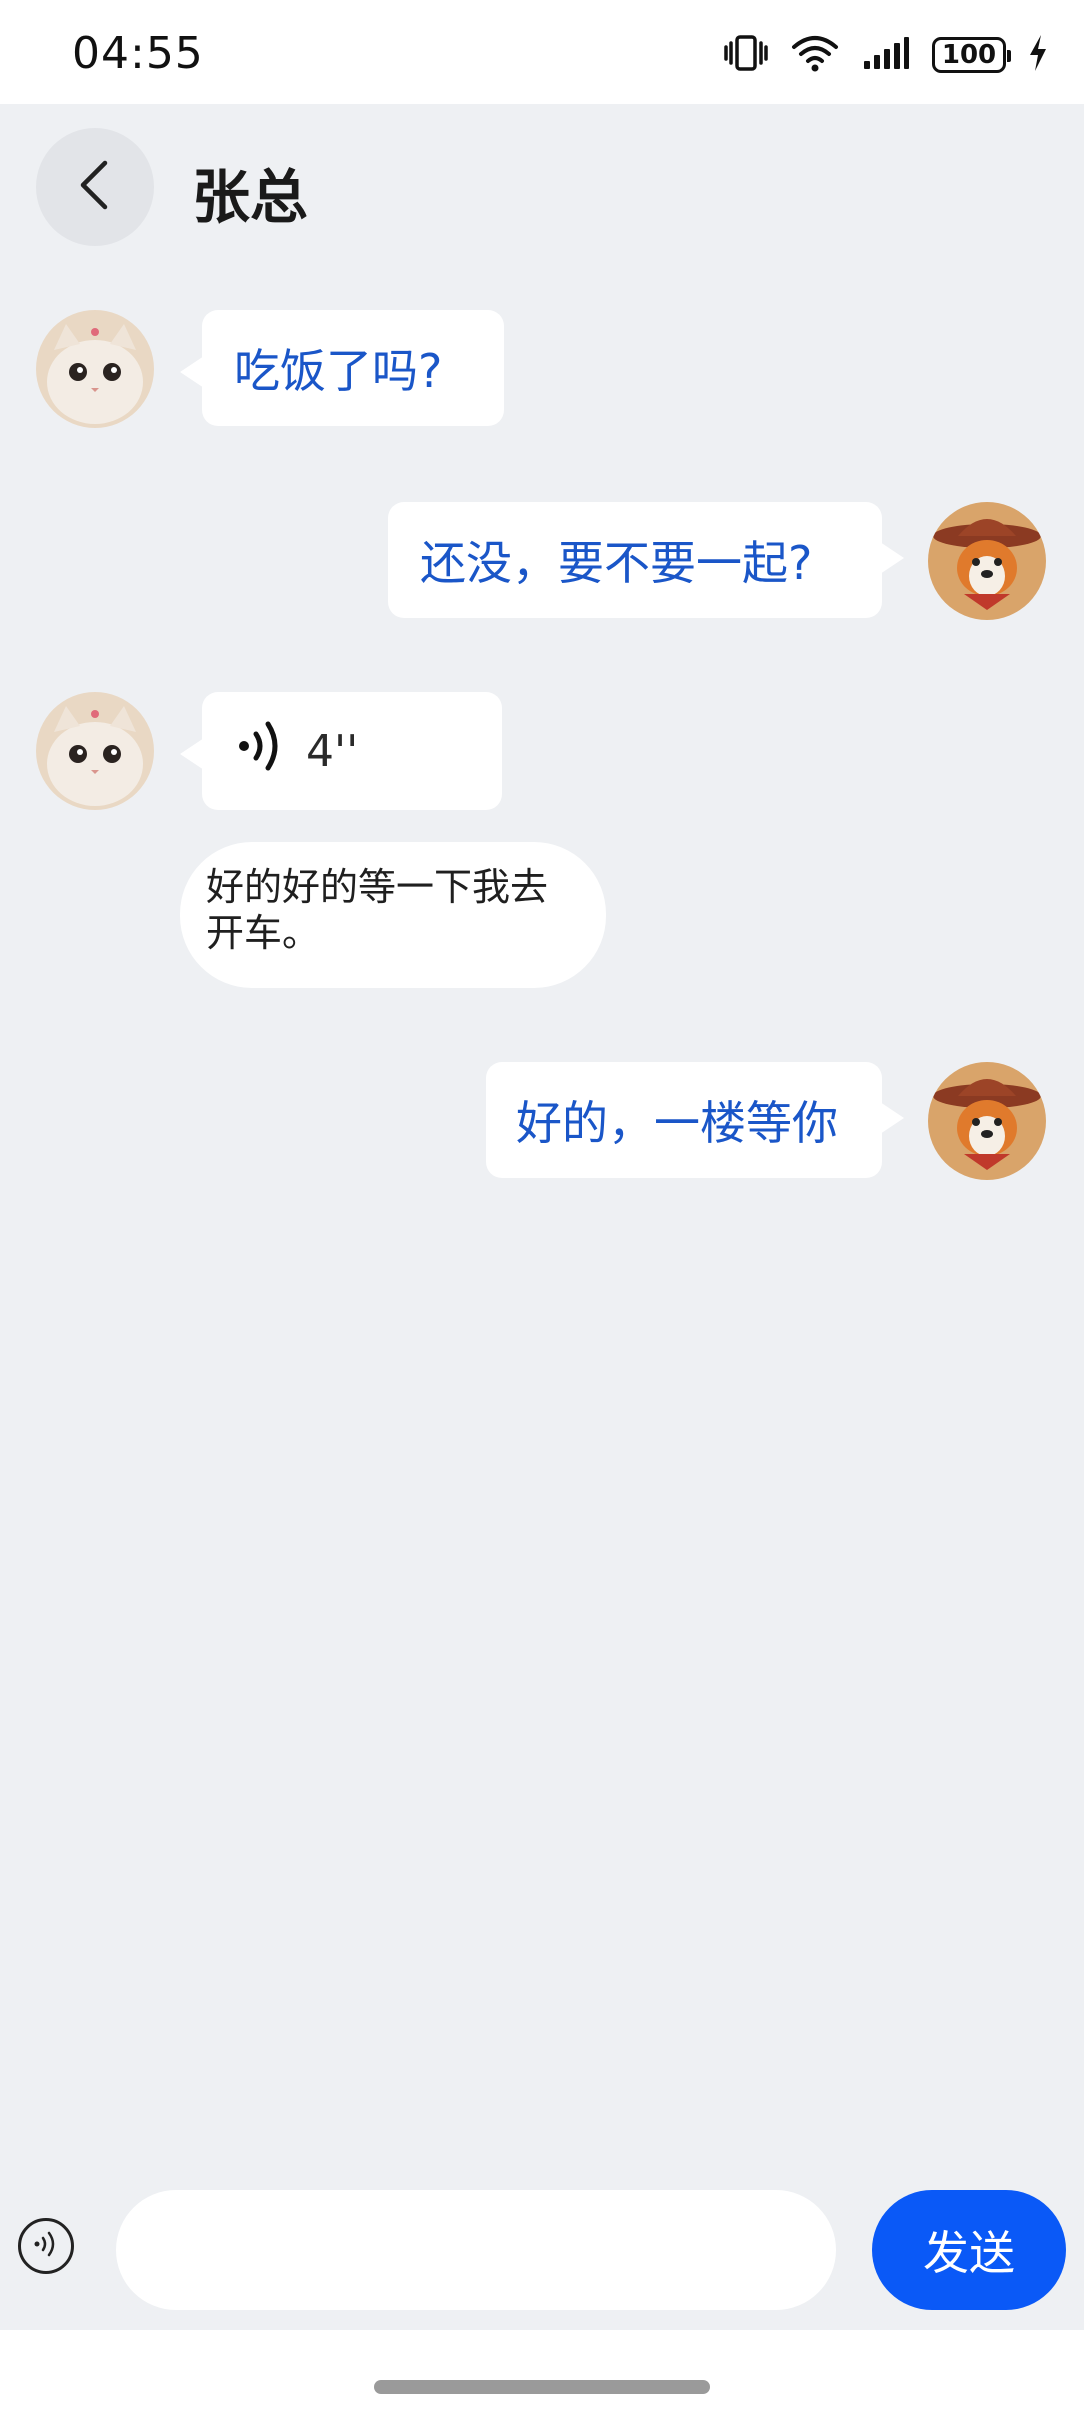 The width and height of the screenshot is (1084, 2412). What do you see at coordinates (250, 197) in the screenshot?
I see `chat-title: 张总` at bounding box center [250, 197].